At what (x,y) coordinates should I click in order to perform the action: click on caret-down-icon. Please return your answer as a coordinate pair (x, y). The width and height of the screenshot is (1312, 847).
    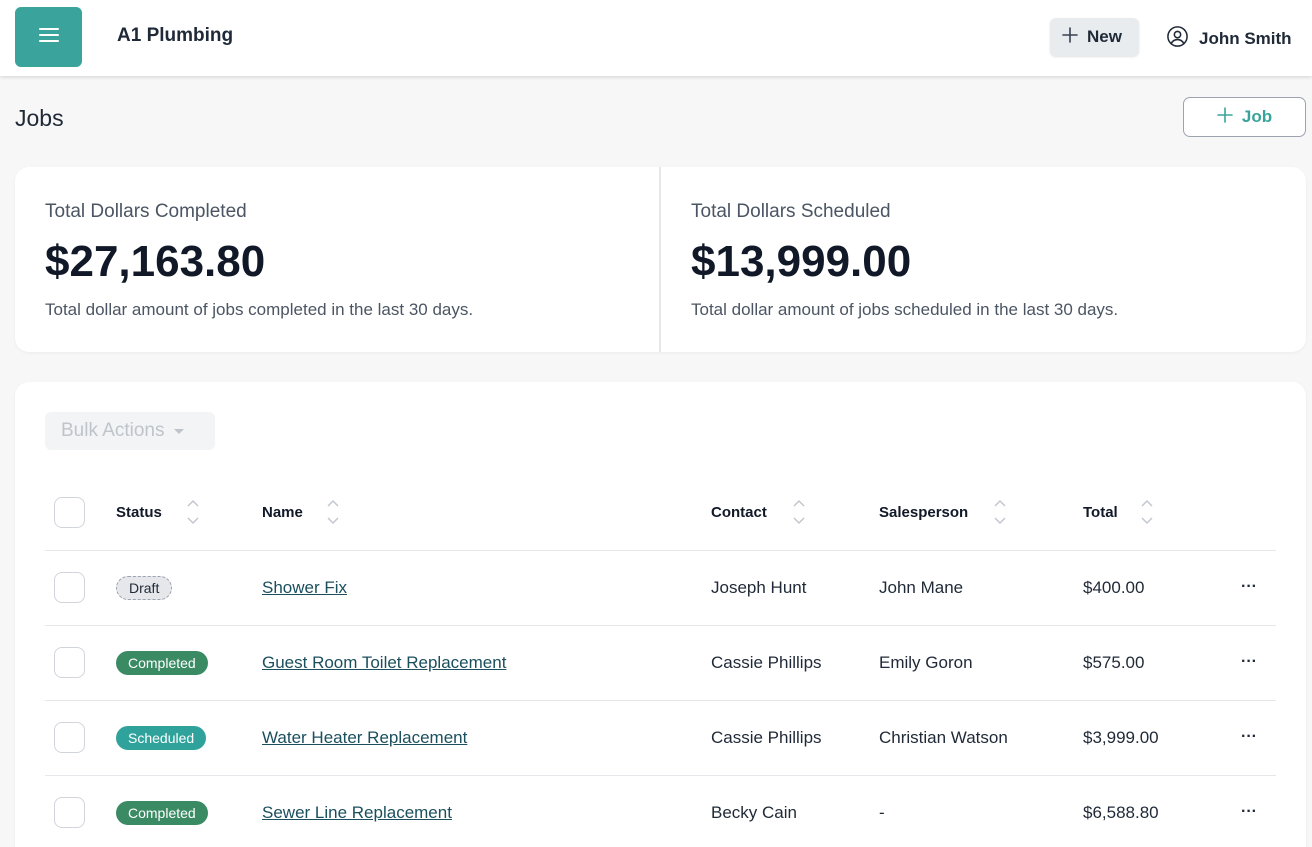
    Looking at the image, I should click on (178, 431).